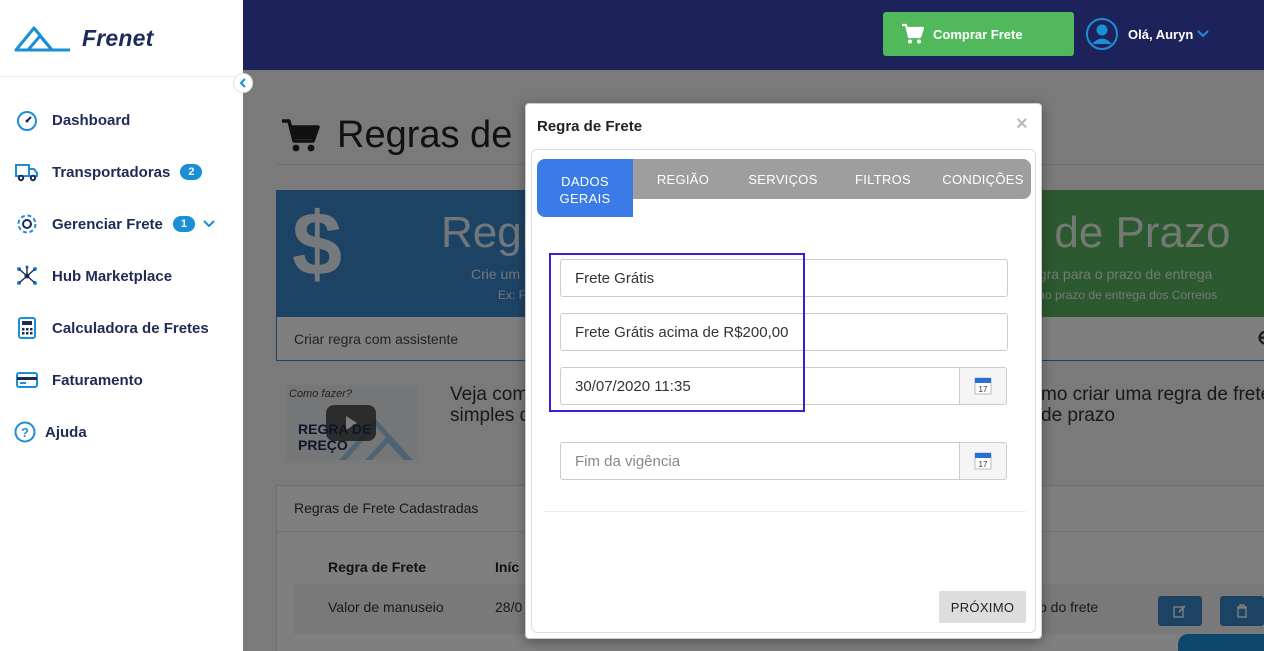 The image size is (1264, 651). What do you see at coordinates (107, 224) in the screenshot?
I see `sidebar-item-label: Gerenciar Frete` at bounding box center [107, 224].